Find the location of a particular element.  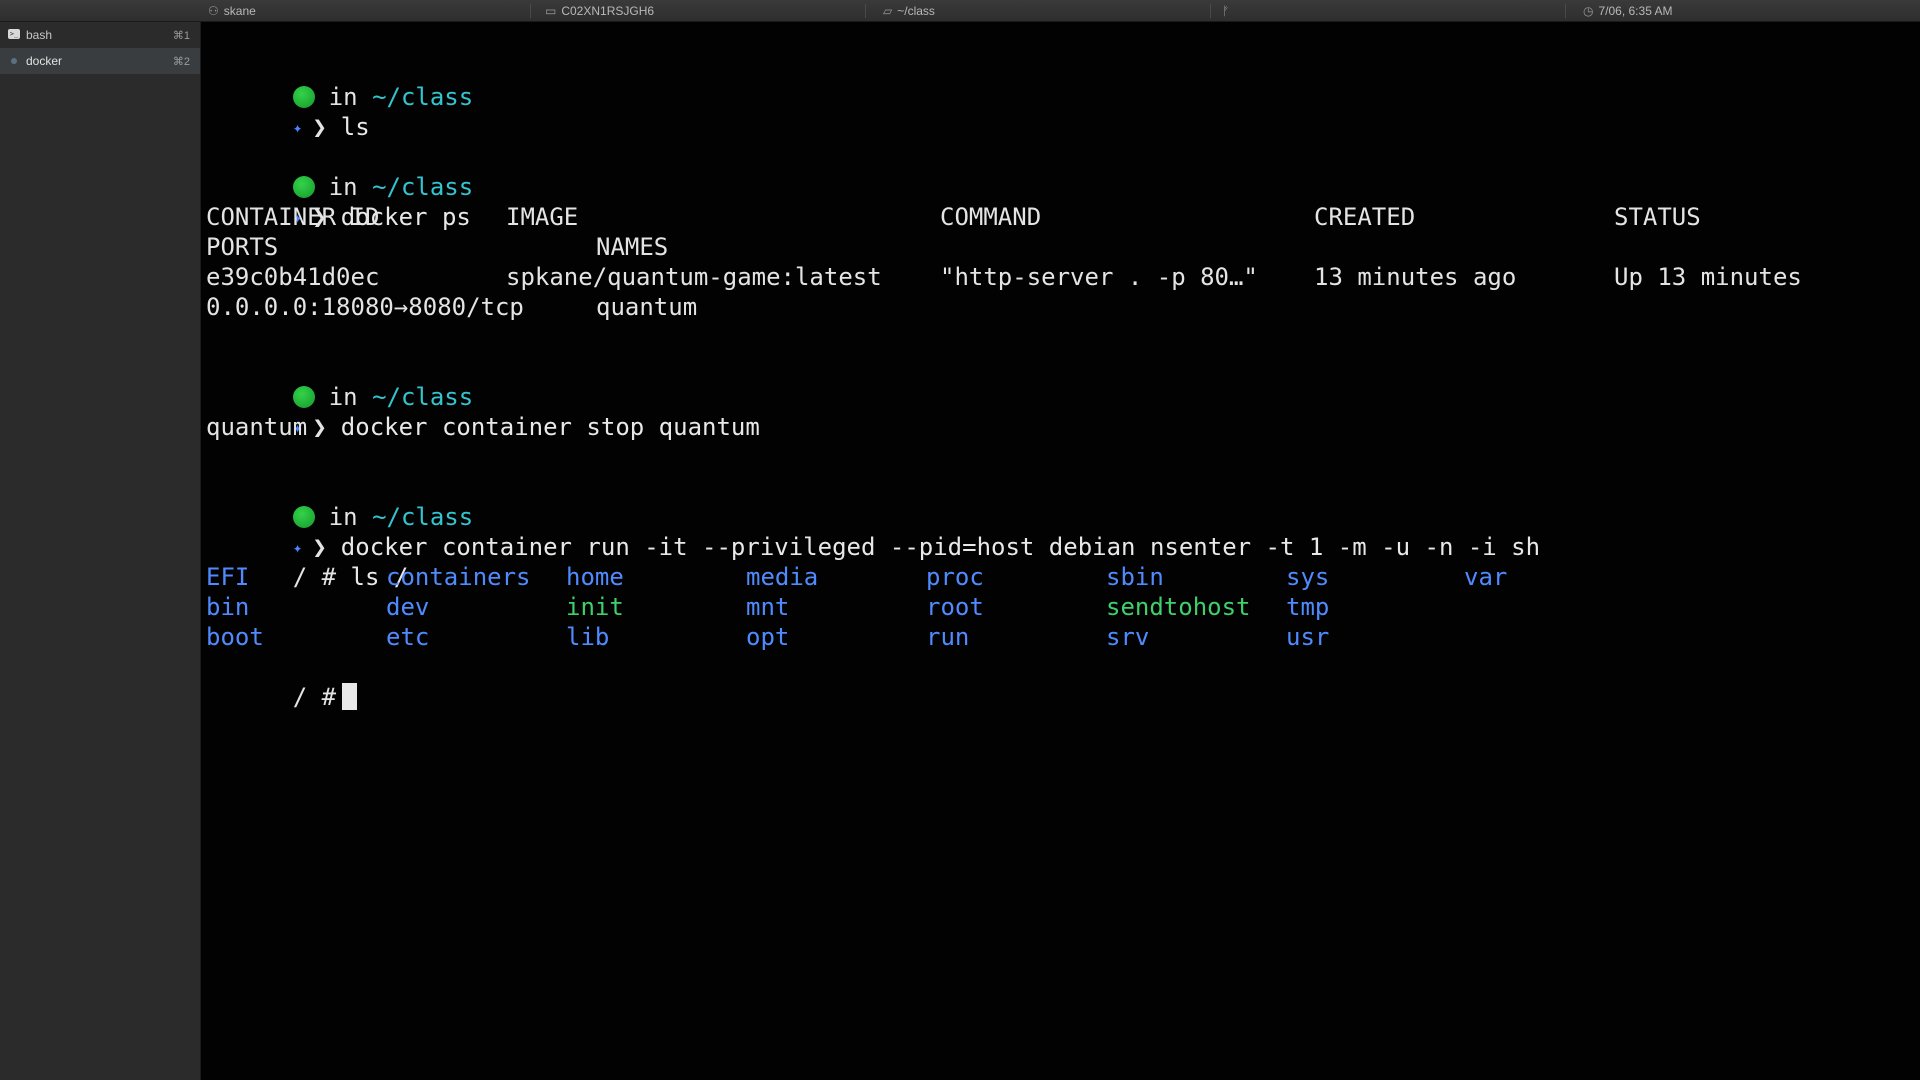

command-output: quantum is located at coordinates (257, 427).